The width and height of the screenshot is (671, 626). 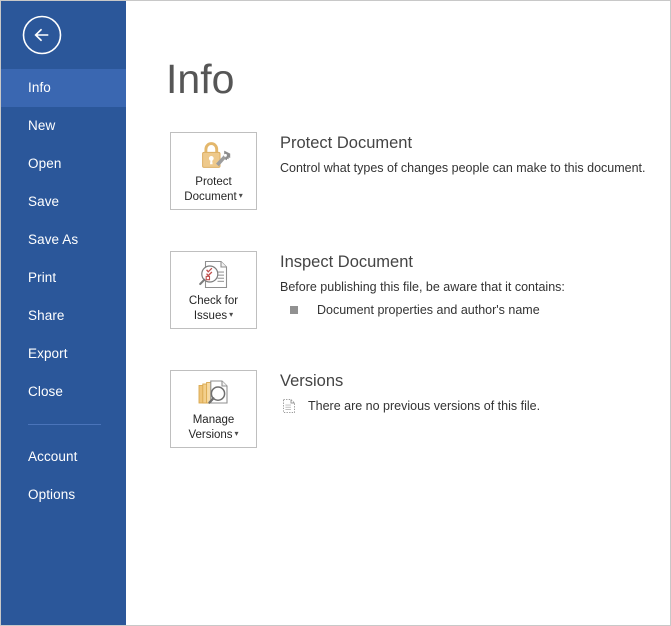 I want to click on back-arrow-button, so click(x=42, y=35).